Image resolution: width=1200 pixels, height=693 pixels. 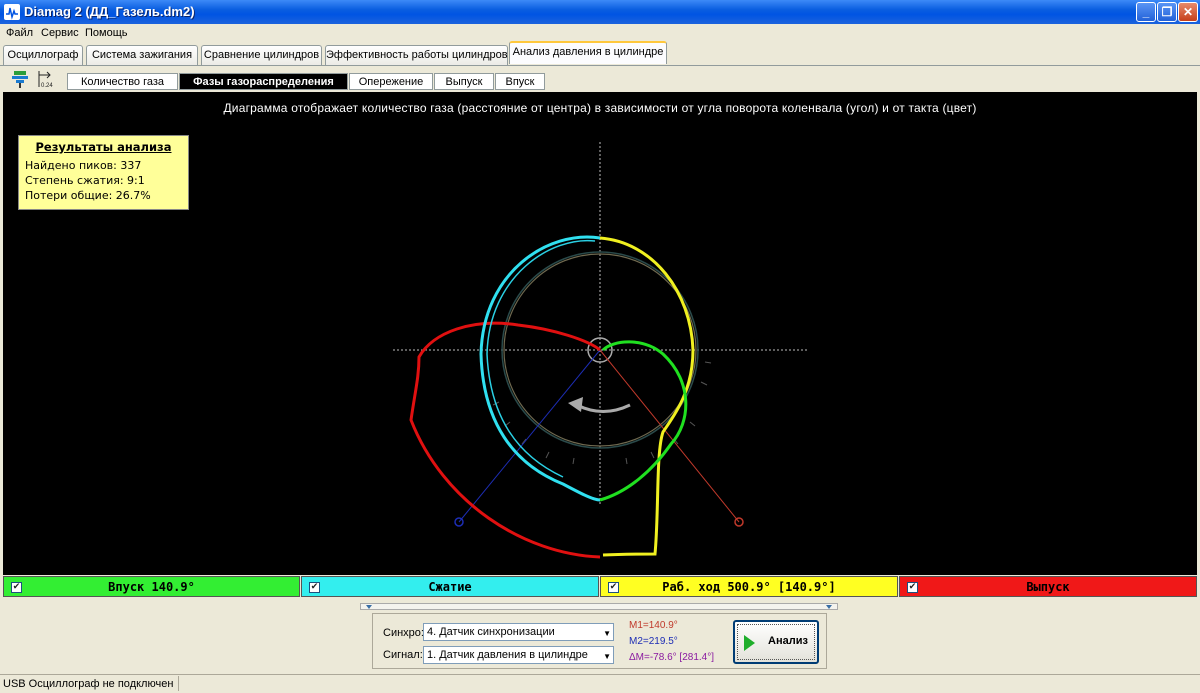 What do you see at coordinates (43, 55) in the screenshot?
I see `tab-oscilloscope: Осциллограф` at bounding box center [43, 55].